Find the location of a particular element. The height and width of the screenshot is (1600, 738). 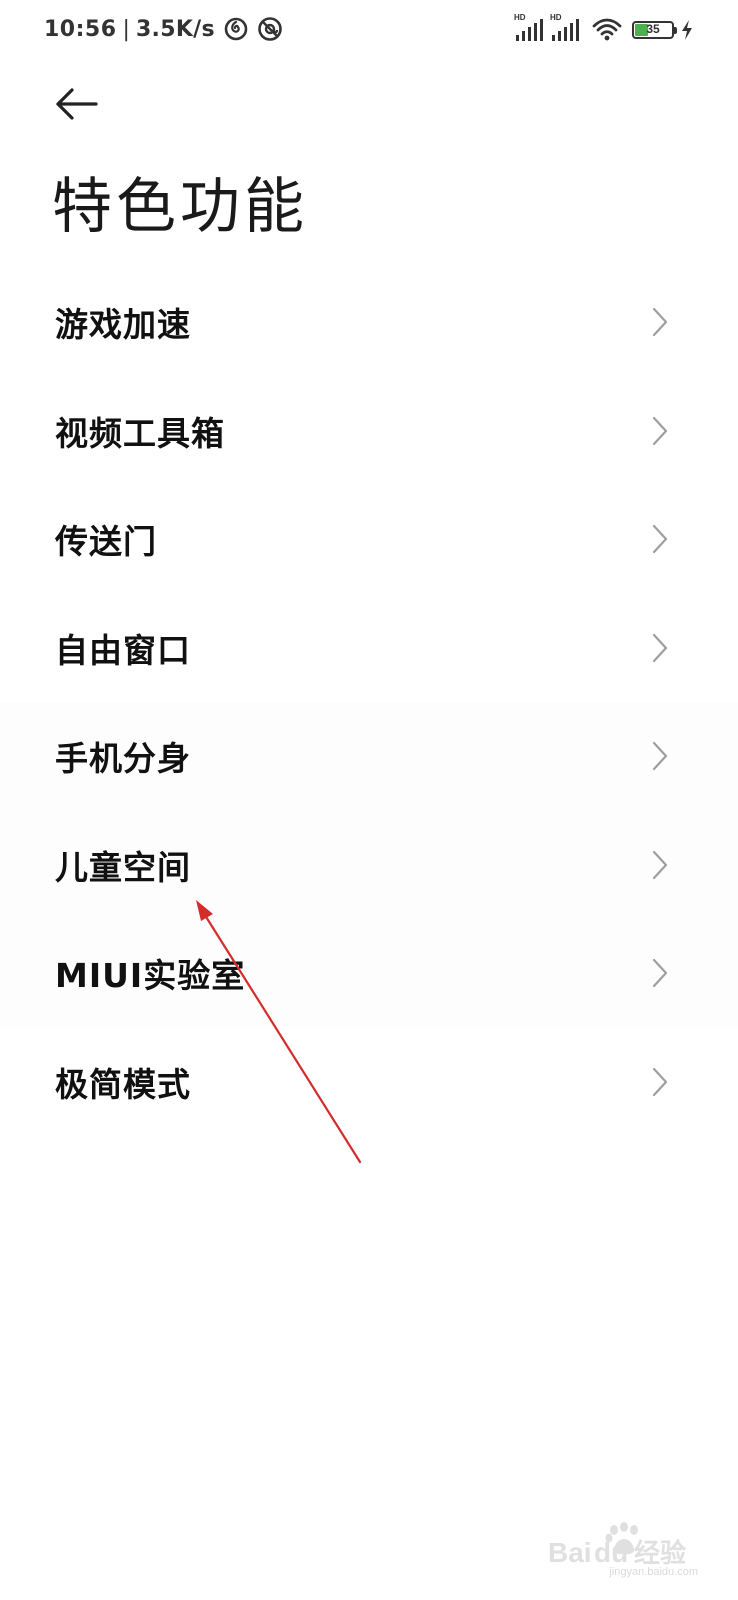

menu-item-label: MIUI实验室 is located at coordinates (150, 976).